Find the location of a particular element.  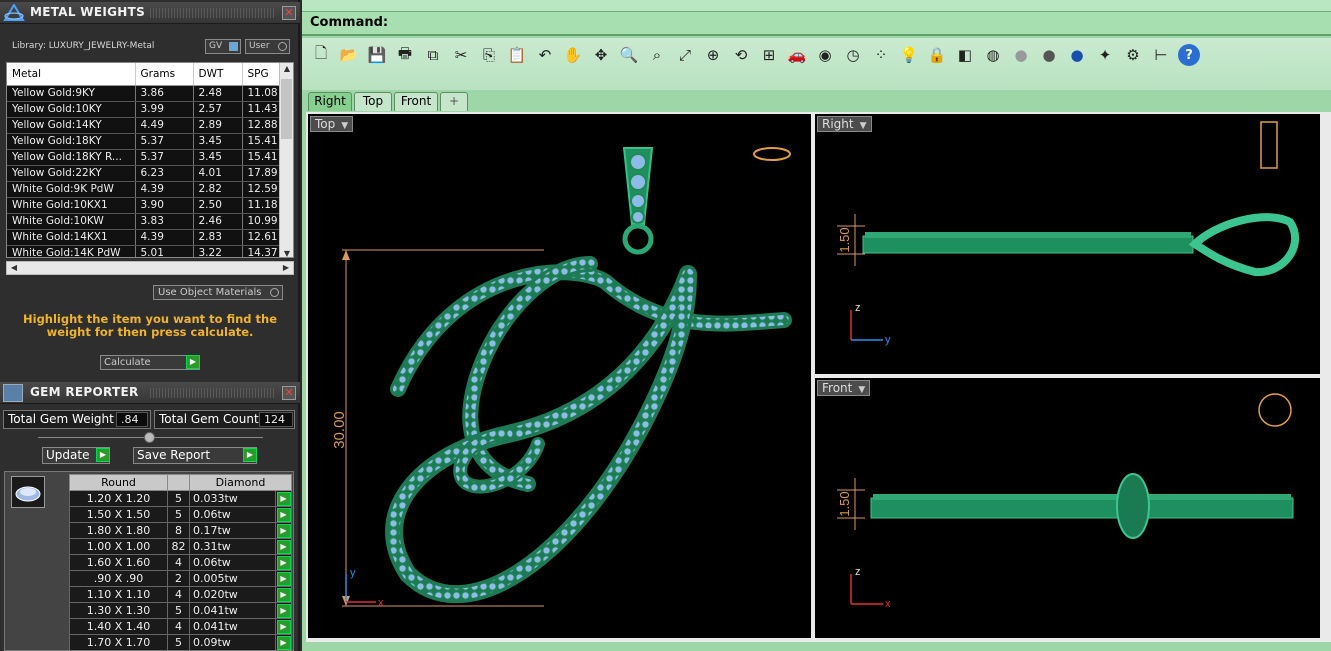

eye-icon: ◉ is located at coordinates (825, 55).